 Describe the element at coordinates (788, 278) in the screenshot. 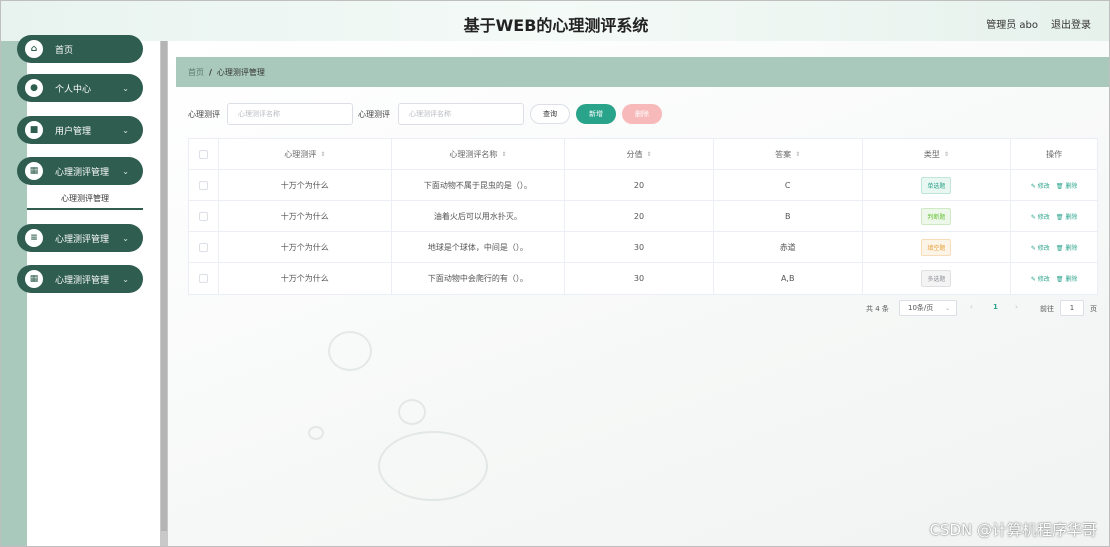

I see `cell-answer: A,B` at that location.